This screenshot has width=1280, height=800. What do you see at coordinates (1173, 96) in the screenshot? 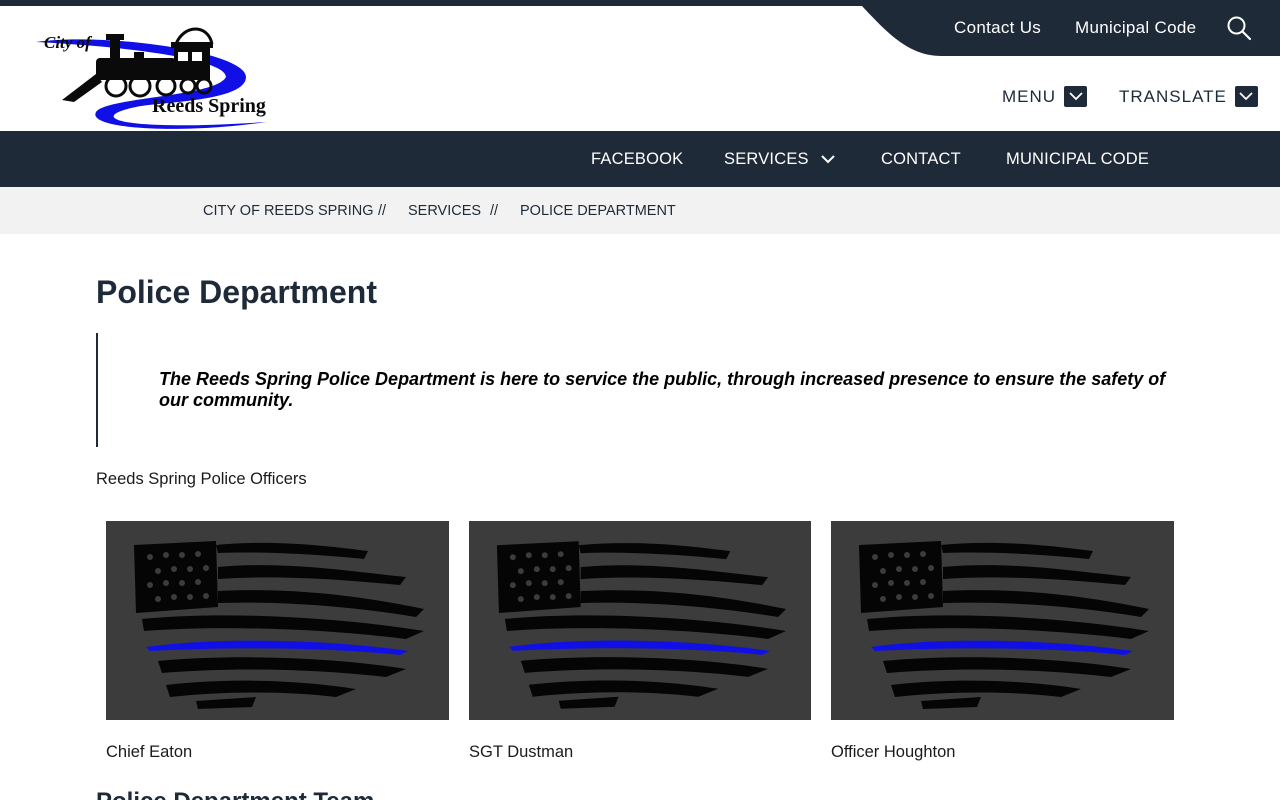
I see `translate-label: TRANSLATE` at bounding box center [1173, 96].